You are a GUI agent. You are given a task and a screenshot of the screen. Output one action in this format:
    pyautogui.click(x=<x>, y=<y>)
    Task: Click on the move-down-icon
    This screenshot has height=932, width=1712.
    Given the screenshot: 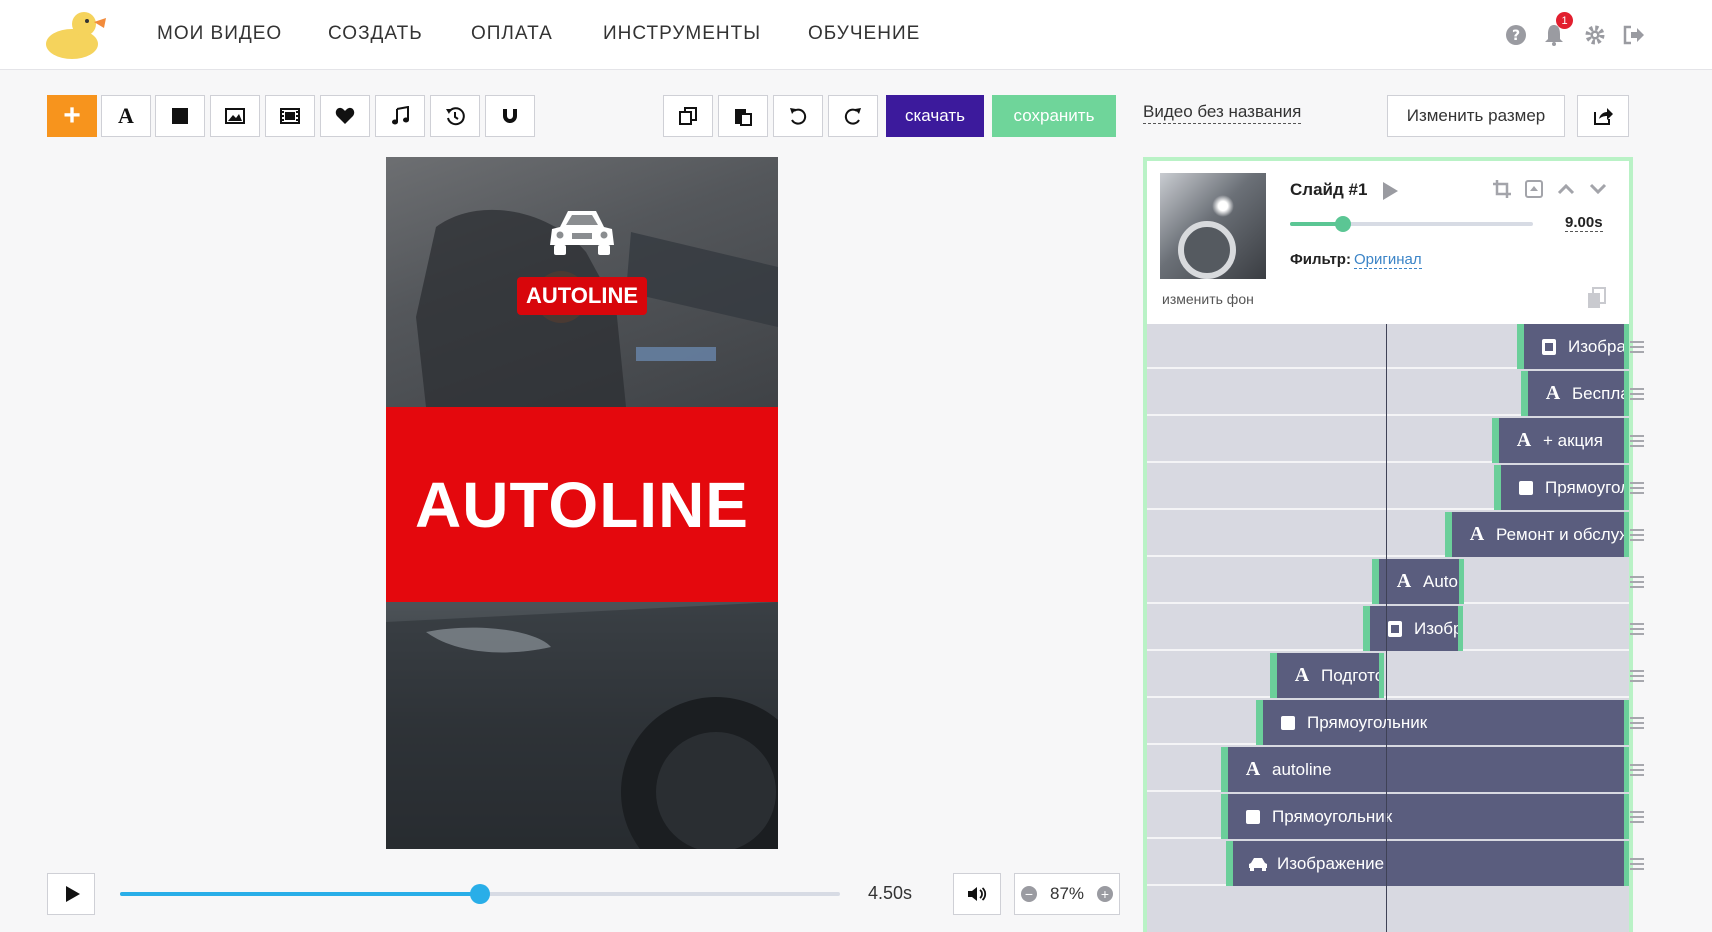 What is the action you would take?
    pyautogui.click(x=1598, y=189)
    